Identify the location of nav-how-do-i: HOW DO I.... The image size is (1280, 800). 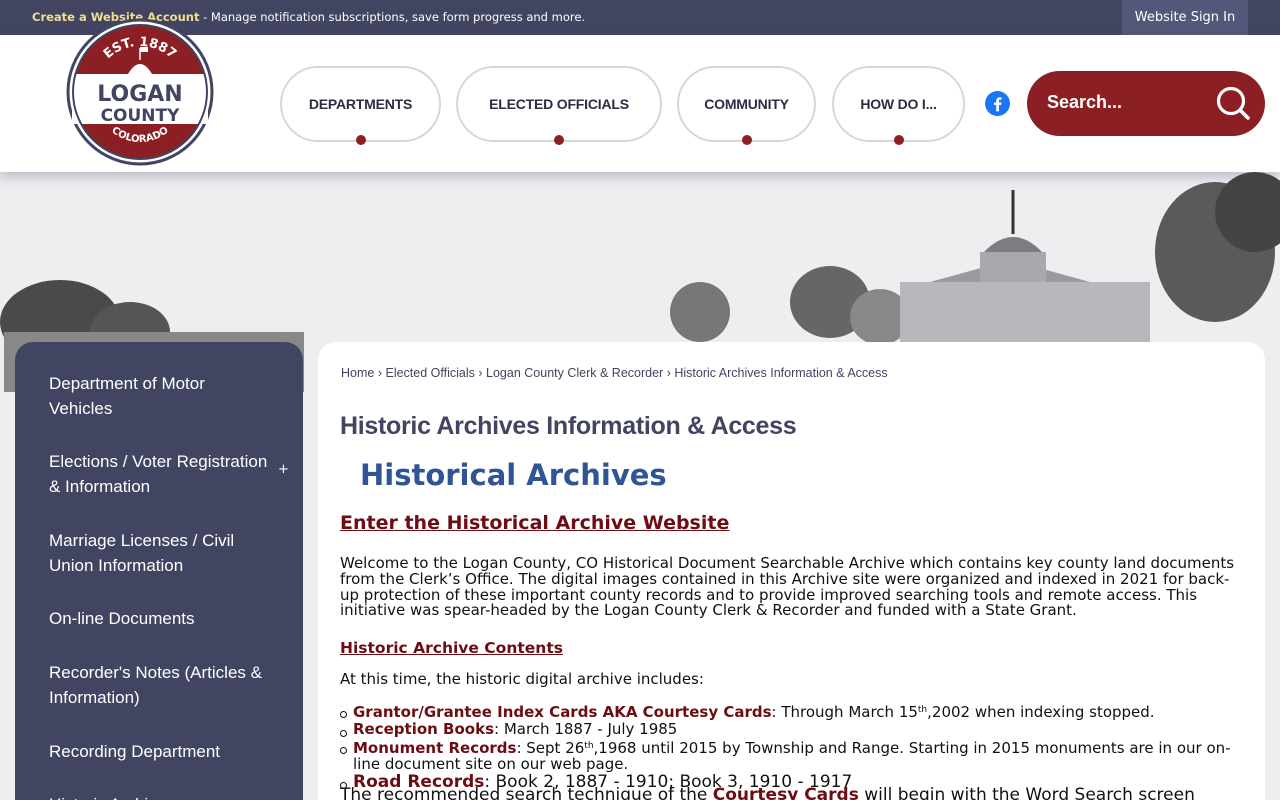
(898, 105).